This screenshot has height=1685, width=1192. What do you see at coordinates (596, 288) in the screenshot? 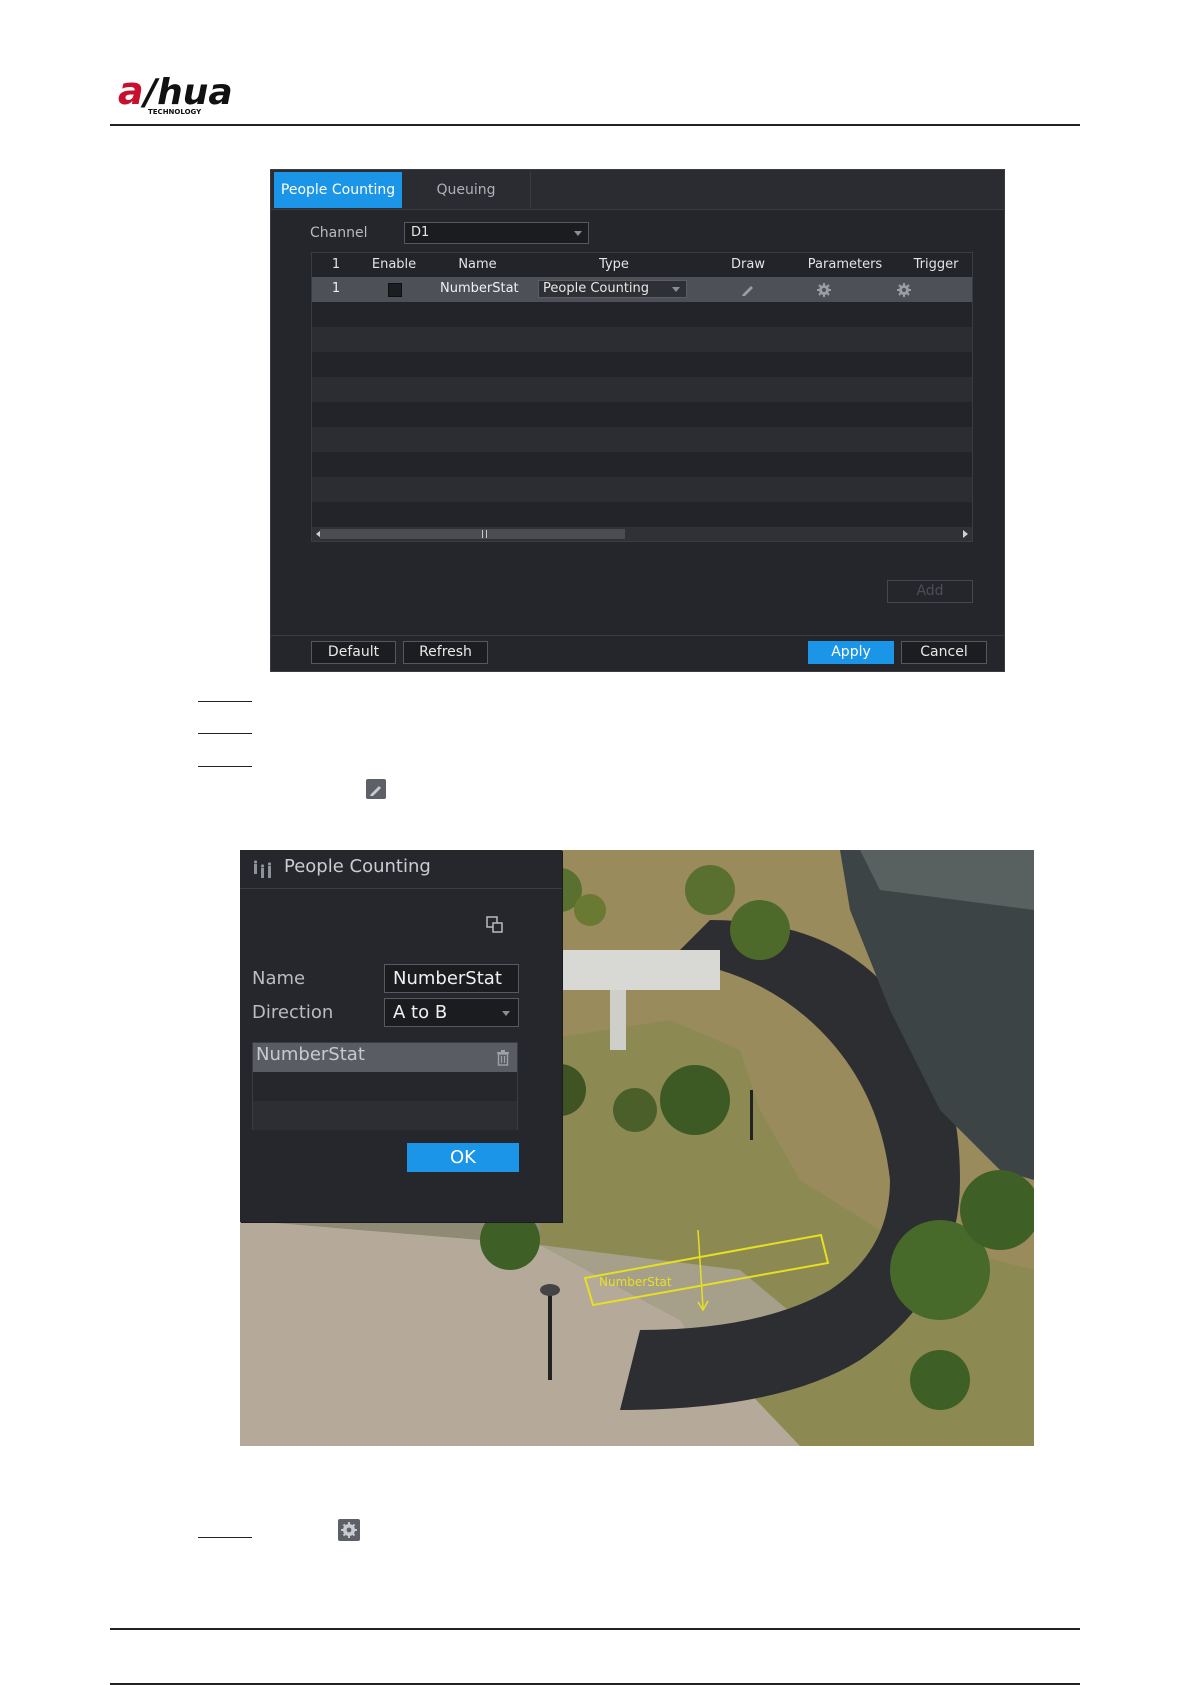
I see `type-value: People Counting` at bounding box center [596, 288].